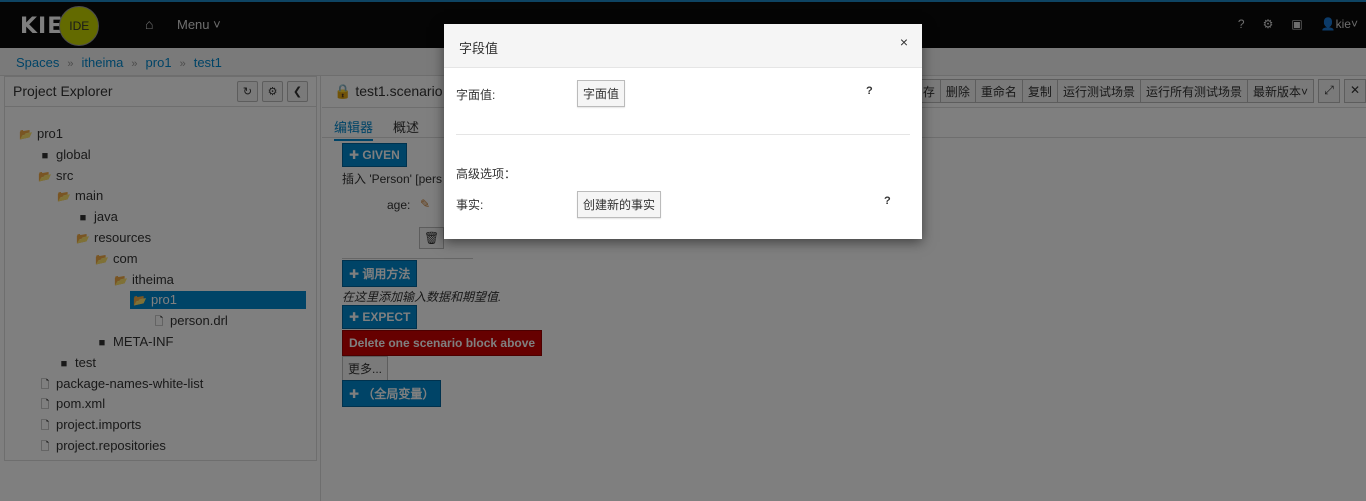  What do you see at coordinates (904, 42) in the screenshot?
I see `close-icon: ×` at bounding box center [904, 42].